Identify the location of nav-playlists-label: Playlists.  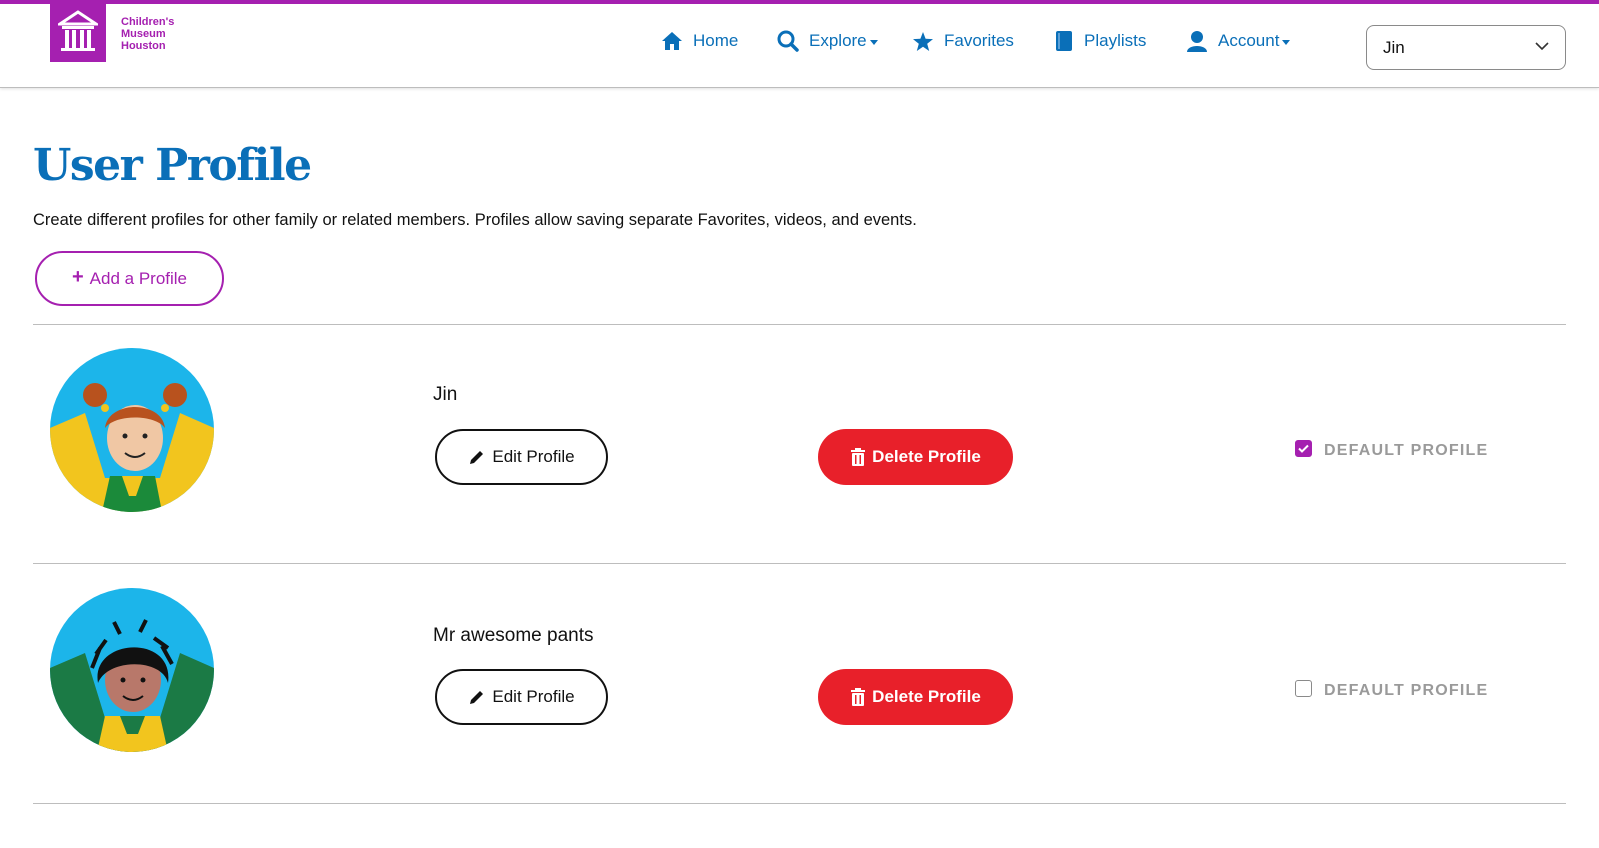
(1115, 40).